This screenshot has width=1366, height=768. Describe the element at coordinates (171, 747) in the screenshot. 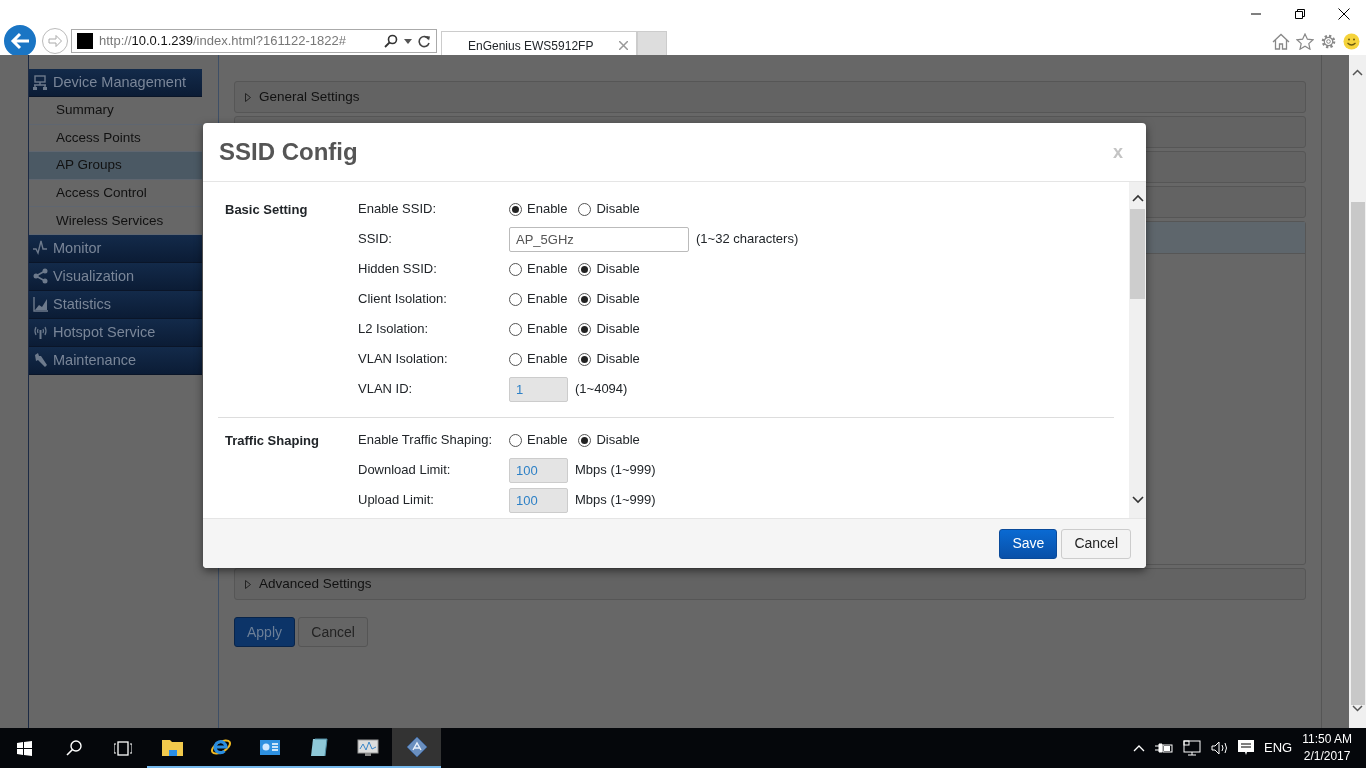

I see `folder-icon` at that location.